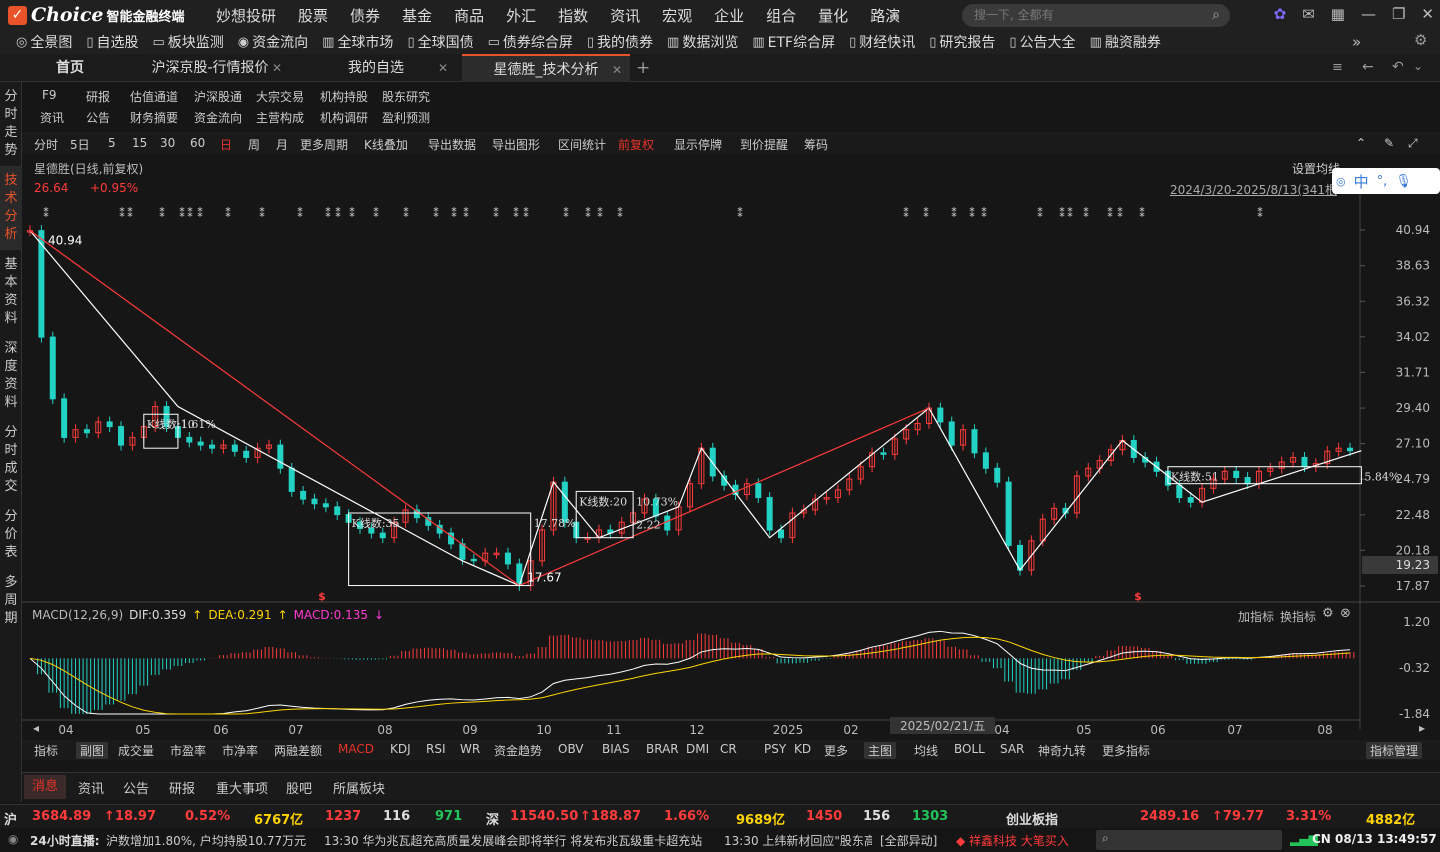 Image resolution: width=1440 pixels, height=852 pixels. Describe the element at coordinates (440, 42) in the screenshot. I see `toolbar-item: ▯ 全球国债` at that location.